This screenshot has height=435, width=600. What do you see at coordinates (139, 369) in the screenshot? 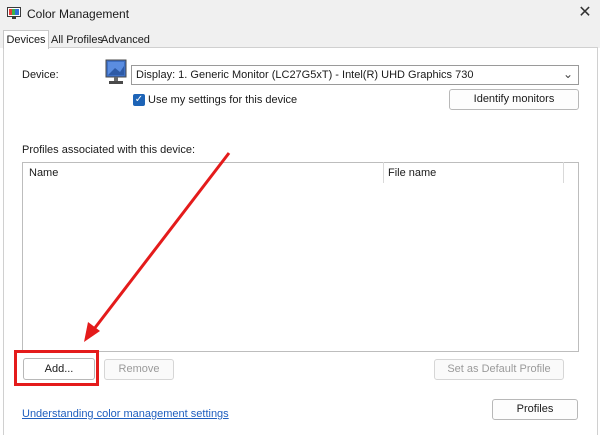
I see `remove-button: Remove` at bounding box center [139, 369].